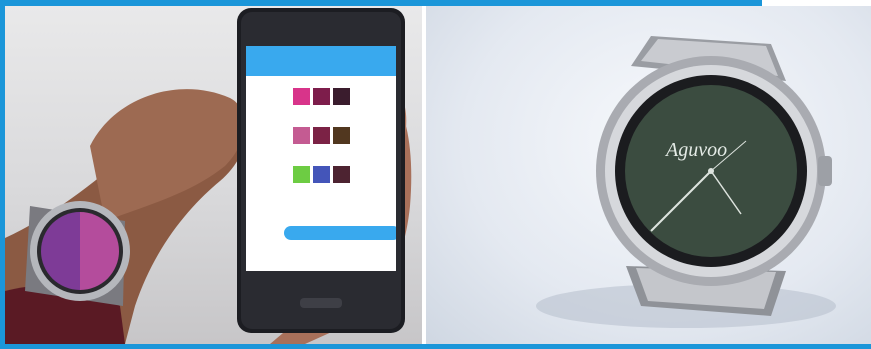 This screenshot has width=871, height=349. What do you see at coordinates (321, 303) in the screenshot?
I see `phone-home-button` at bounding box center [321, 303].